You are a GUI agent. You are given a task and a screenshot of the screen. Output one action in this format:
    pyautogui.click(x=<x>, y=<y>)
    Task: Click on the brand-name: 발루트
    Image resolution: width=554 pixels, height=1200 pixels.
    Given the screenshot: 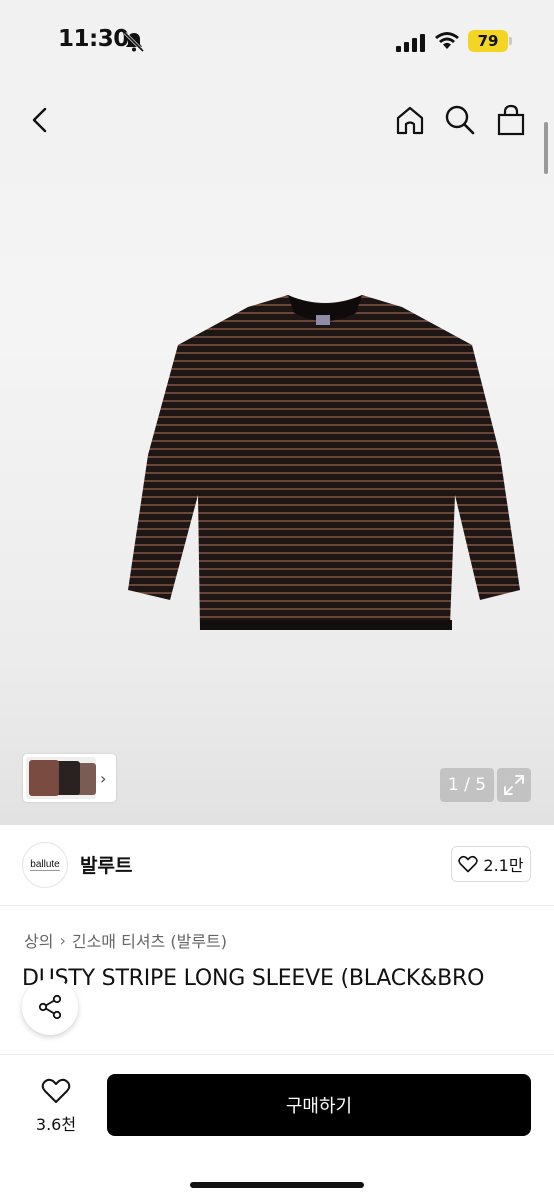 What is the action you would take?
    pyautogui.click(x=106, y=864)
    